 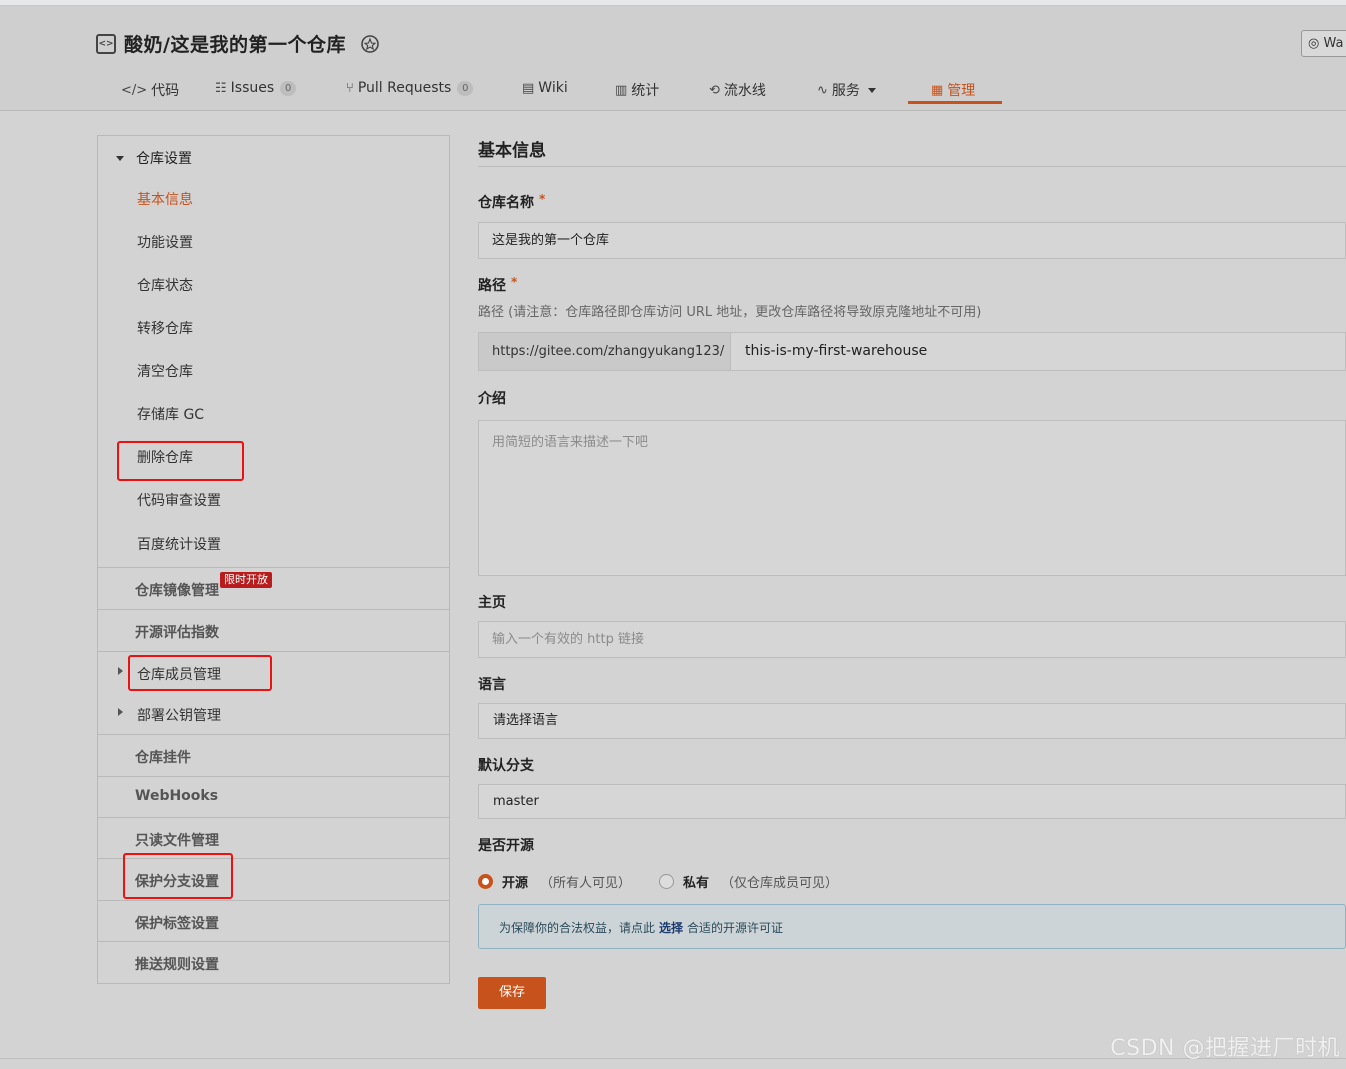 What do you see at coordinates (350, 88) in the screenshot?
I see `pull-request-icon: ⑂` at bounding box center [350, 88].